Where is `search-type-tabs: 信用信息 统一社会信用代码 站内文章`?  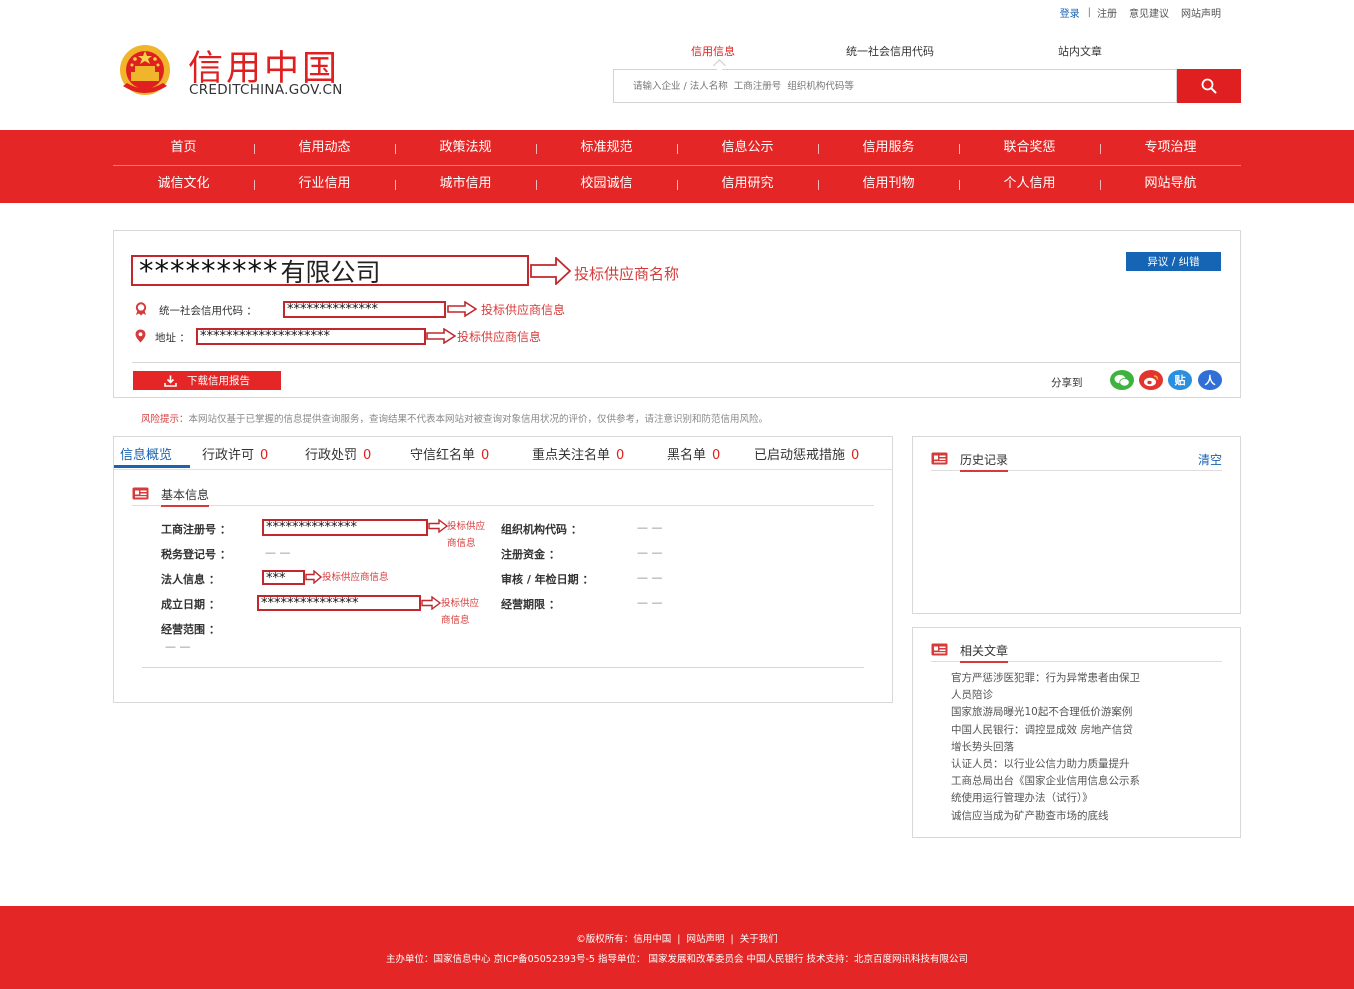
search-type-tabs: 信用信息 统一社会信用代码 站内文章 is located at coordinates (927, 57).